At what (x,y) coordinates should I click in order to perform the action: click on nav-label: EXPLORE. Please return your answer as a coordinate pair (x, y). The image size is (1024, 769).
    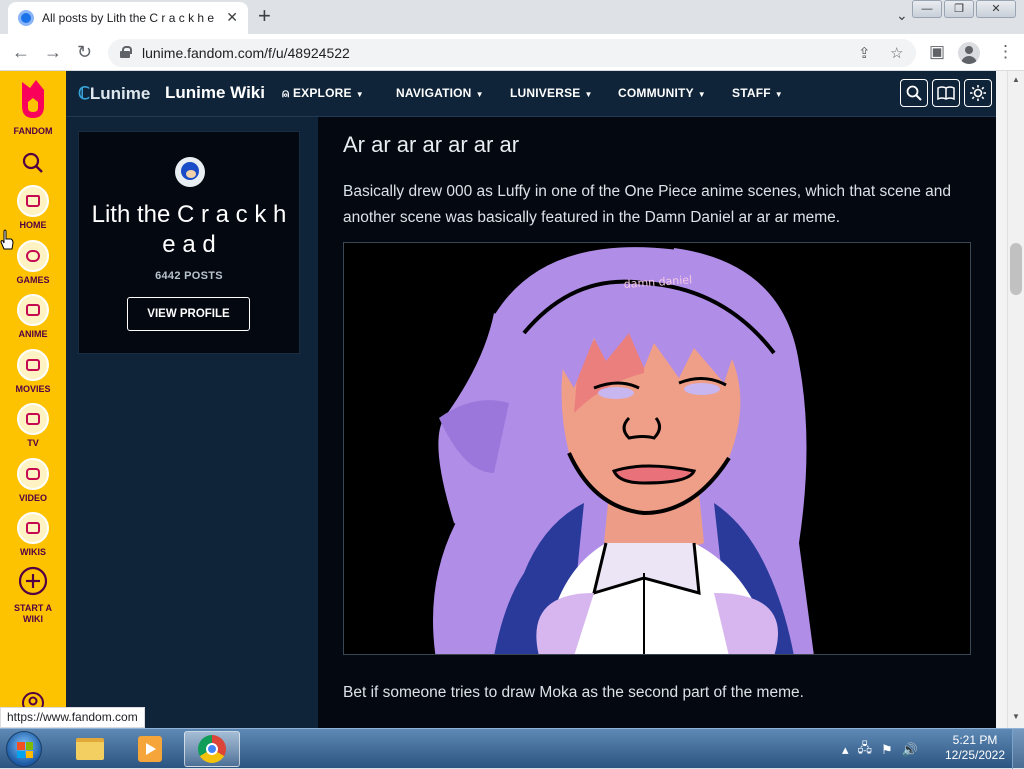
    Looking at the image, I should click on (322, 93).